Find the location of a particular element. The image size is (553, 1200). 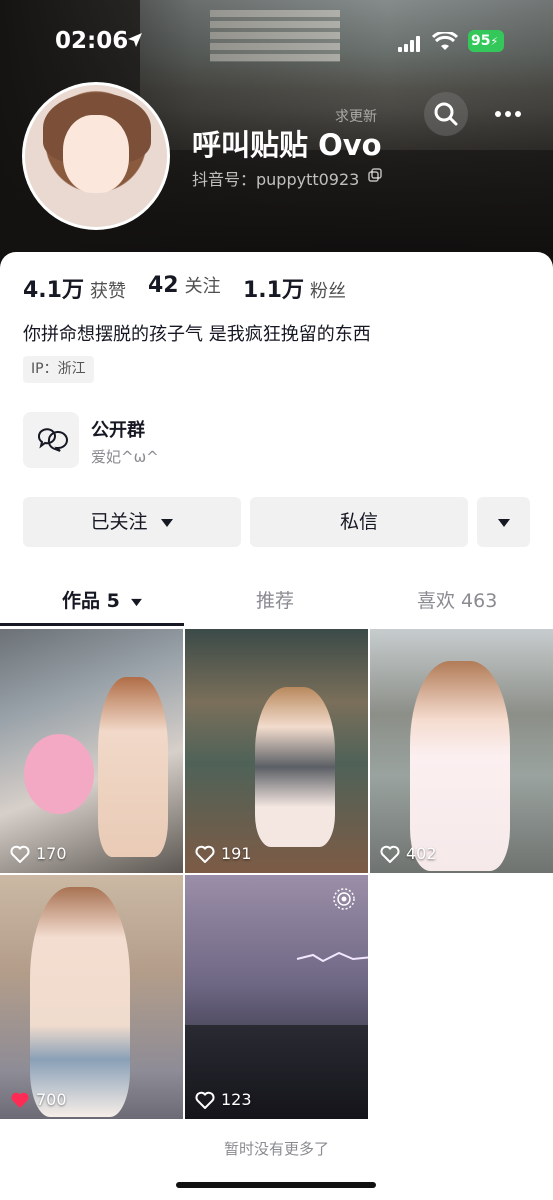

status-time: 02:06 is located at coordinates (92, 41).